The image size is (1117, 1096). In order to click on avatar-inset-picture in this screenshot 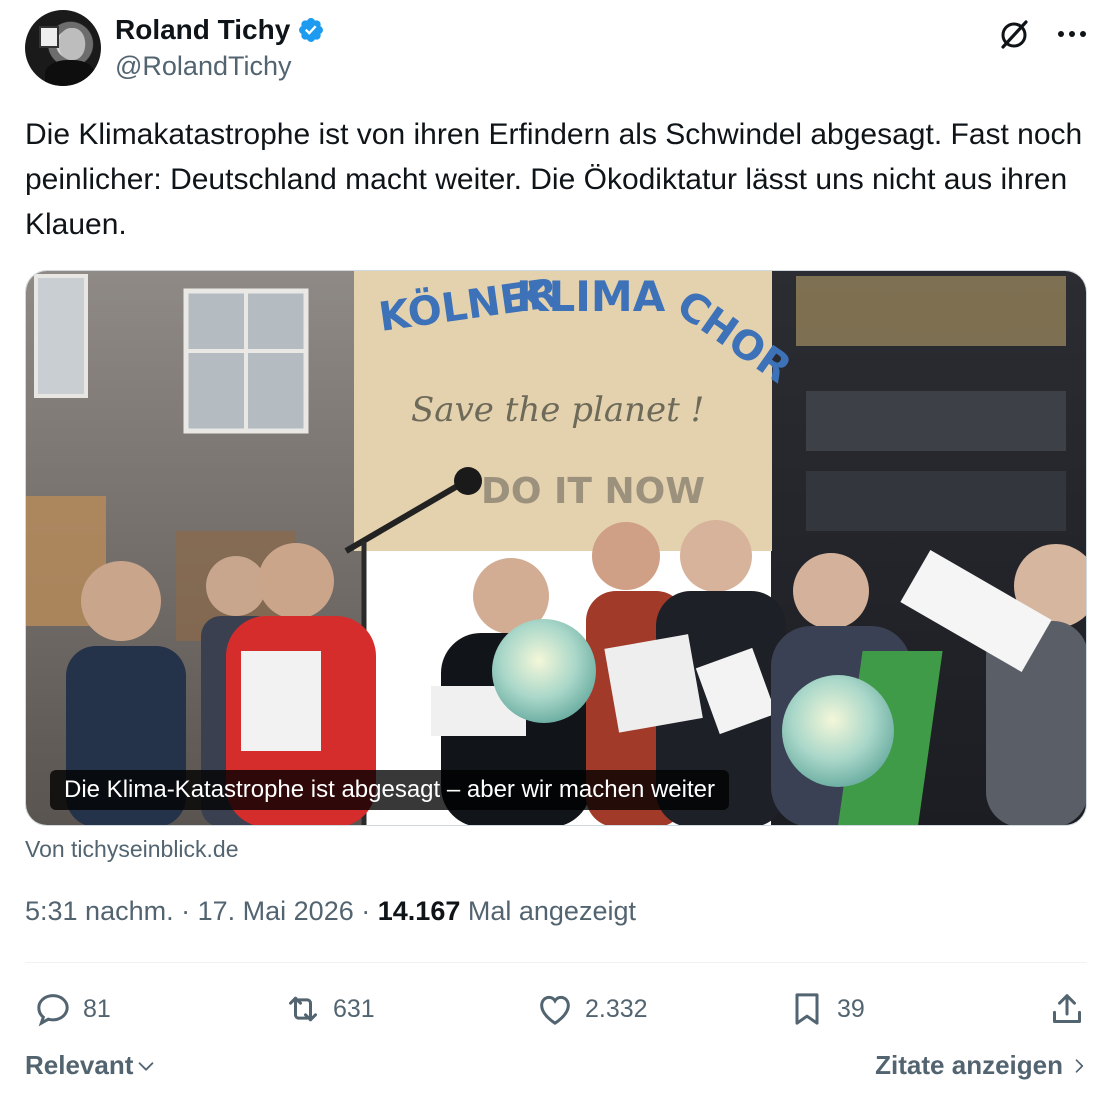, I will do `click(49, 37)`.